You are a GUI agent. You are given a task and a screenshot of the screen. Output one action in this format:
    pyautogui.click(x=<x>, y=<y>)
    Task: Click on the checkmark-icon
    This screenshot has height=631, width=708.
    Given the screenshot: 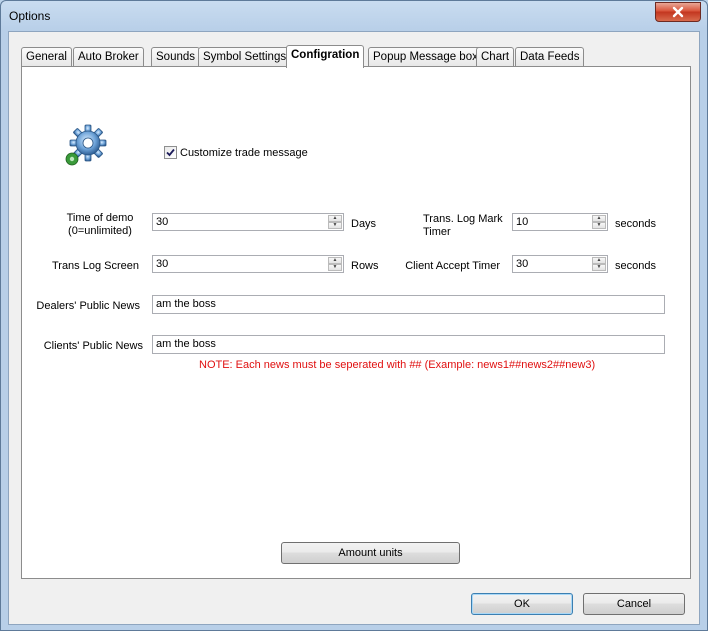 What is the action you would take?
    pyautogui.click(x=170, y=152)
    